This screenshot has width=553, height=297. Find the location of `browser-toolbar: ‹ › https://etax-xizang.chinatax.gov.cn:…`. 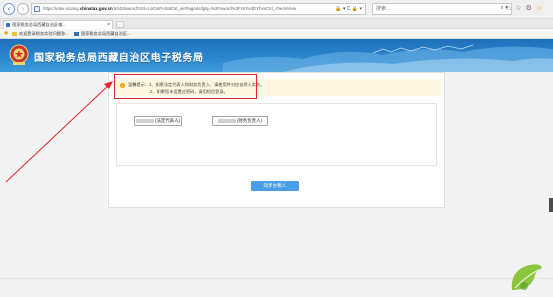

browser-toolbar: ‹ › https://etax-xizang.chinatax.gov.cn:… is located at coordinates (276, 9).